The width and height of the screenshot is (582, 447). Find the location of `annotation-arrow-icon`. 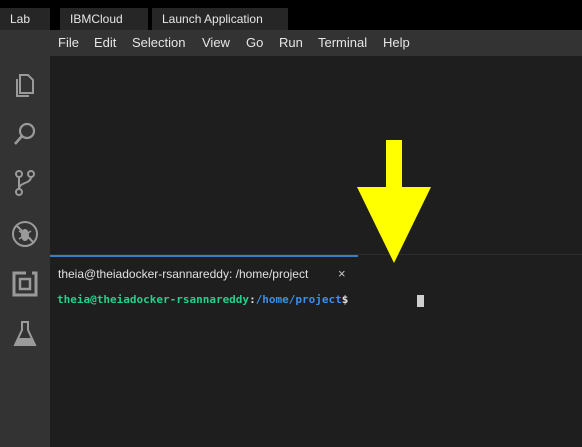

annotation-arrow-icon is located at coordinates (394, 201).